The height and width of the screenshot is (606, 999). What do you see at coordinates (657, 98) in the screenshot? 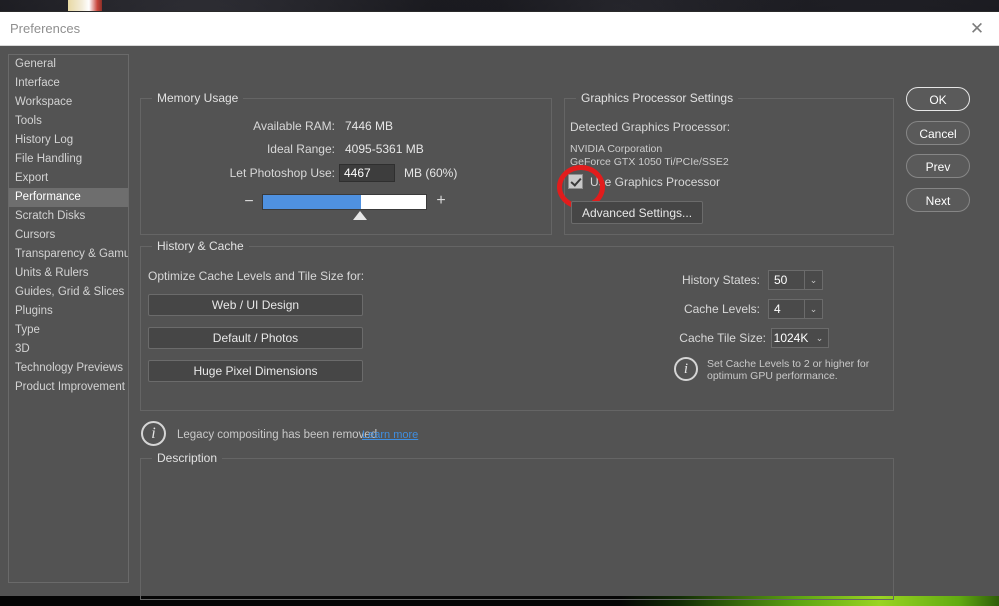
I see `graphics-processor-group-label: Graphics Processor Settings` at bounding box center [657, 98].